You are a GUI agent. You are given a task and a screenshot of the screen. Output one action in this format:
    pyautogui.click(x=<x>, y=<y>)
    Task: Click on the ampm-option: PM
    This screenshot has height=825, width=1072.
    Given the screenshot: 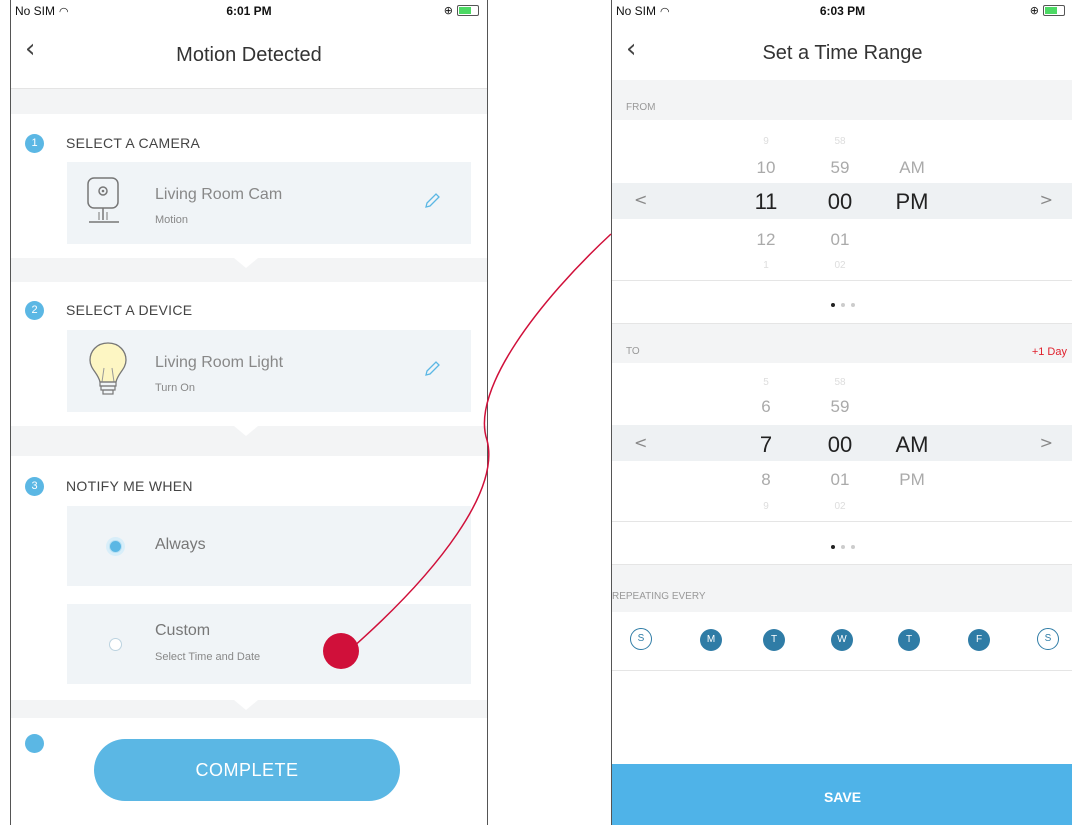 What is the action you would take?
    pyautogui.click(x=912, y=480)
    